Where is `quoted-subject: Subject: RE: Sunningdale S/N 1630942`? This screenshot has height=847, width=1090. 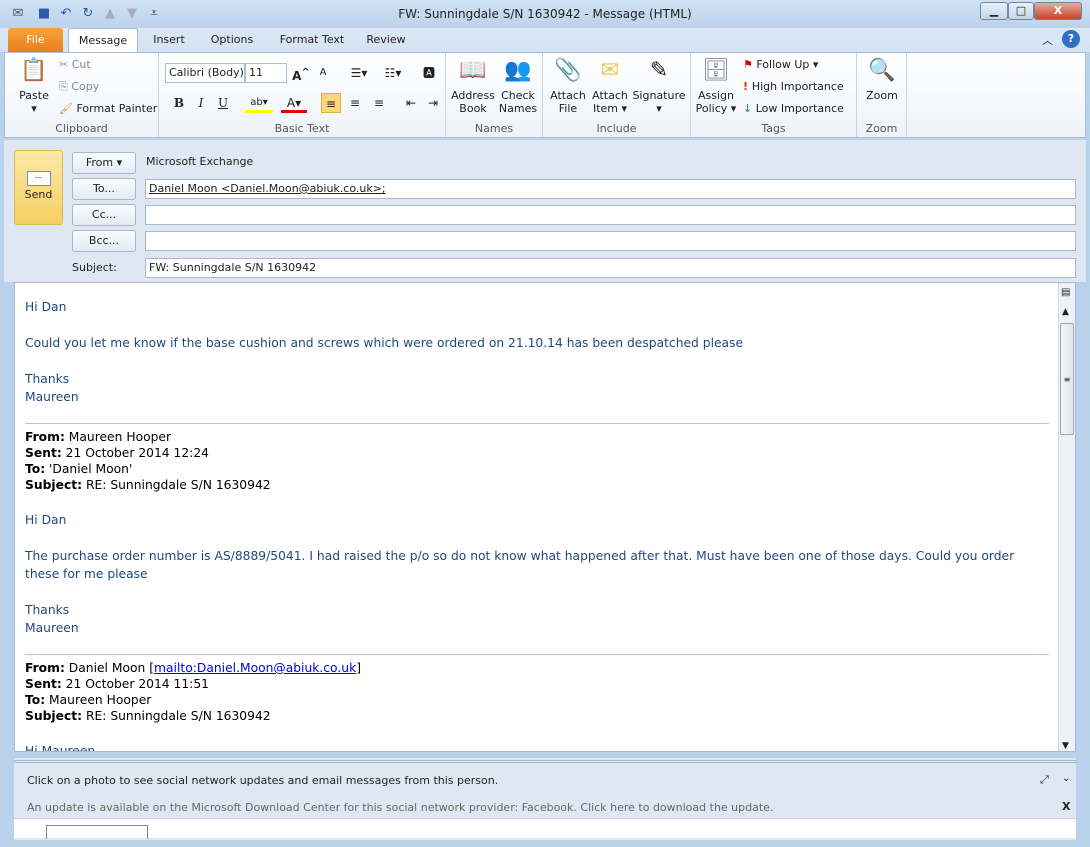 quoted-subject: Subject: RE: Sunningdale S/N 1630942 is located at coordinates (148, 716).